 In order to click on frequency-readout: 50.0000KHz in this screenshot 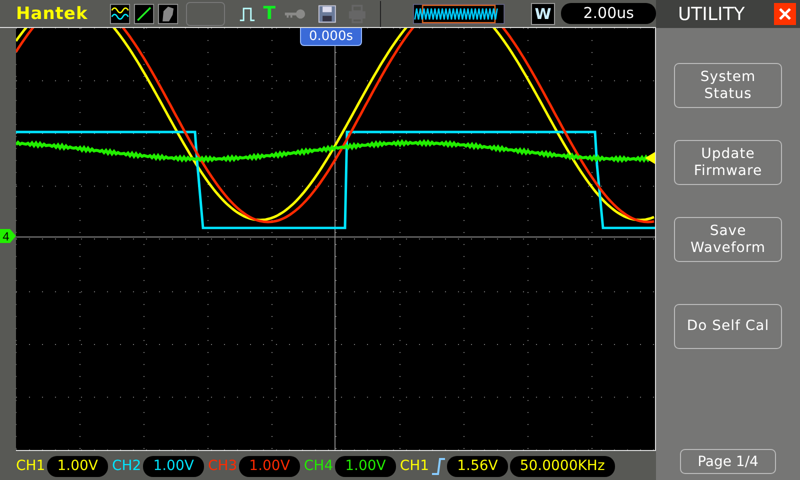, I will do `click(562, 466)`.